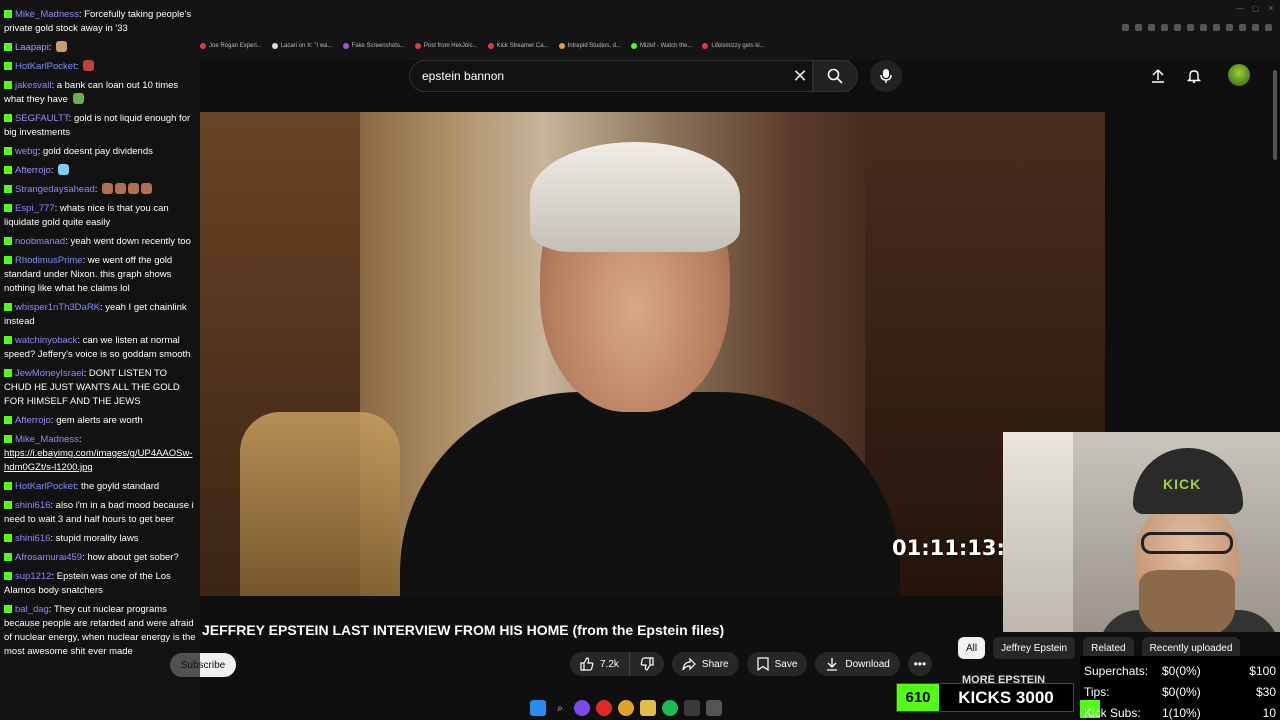  I want to click on chat-message: Laapapi:, so click(100, 48).